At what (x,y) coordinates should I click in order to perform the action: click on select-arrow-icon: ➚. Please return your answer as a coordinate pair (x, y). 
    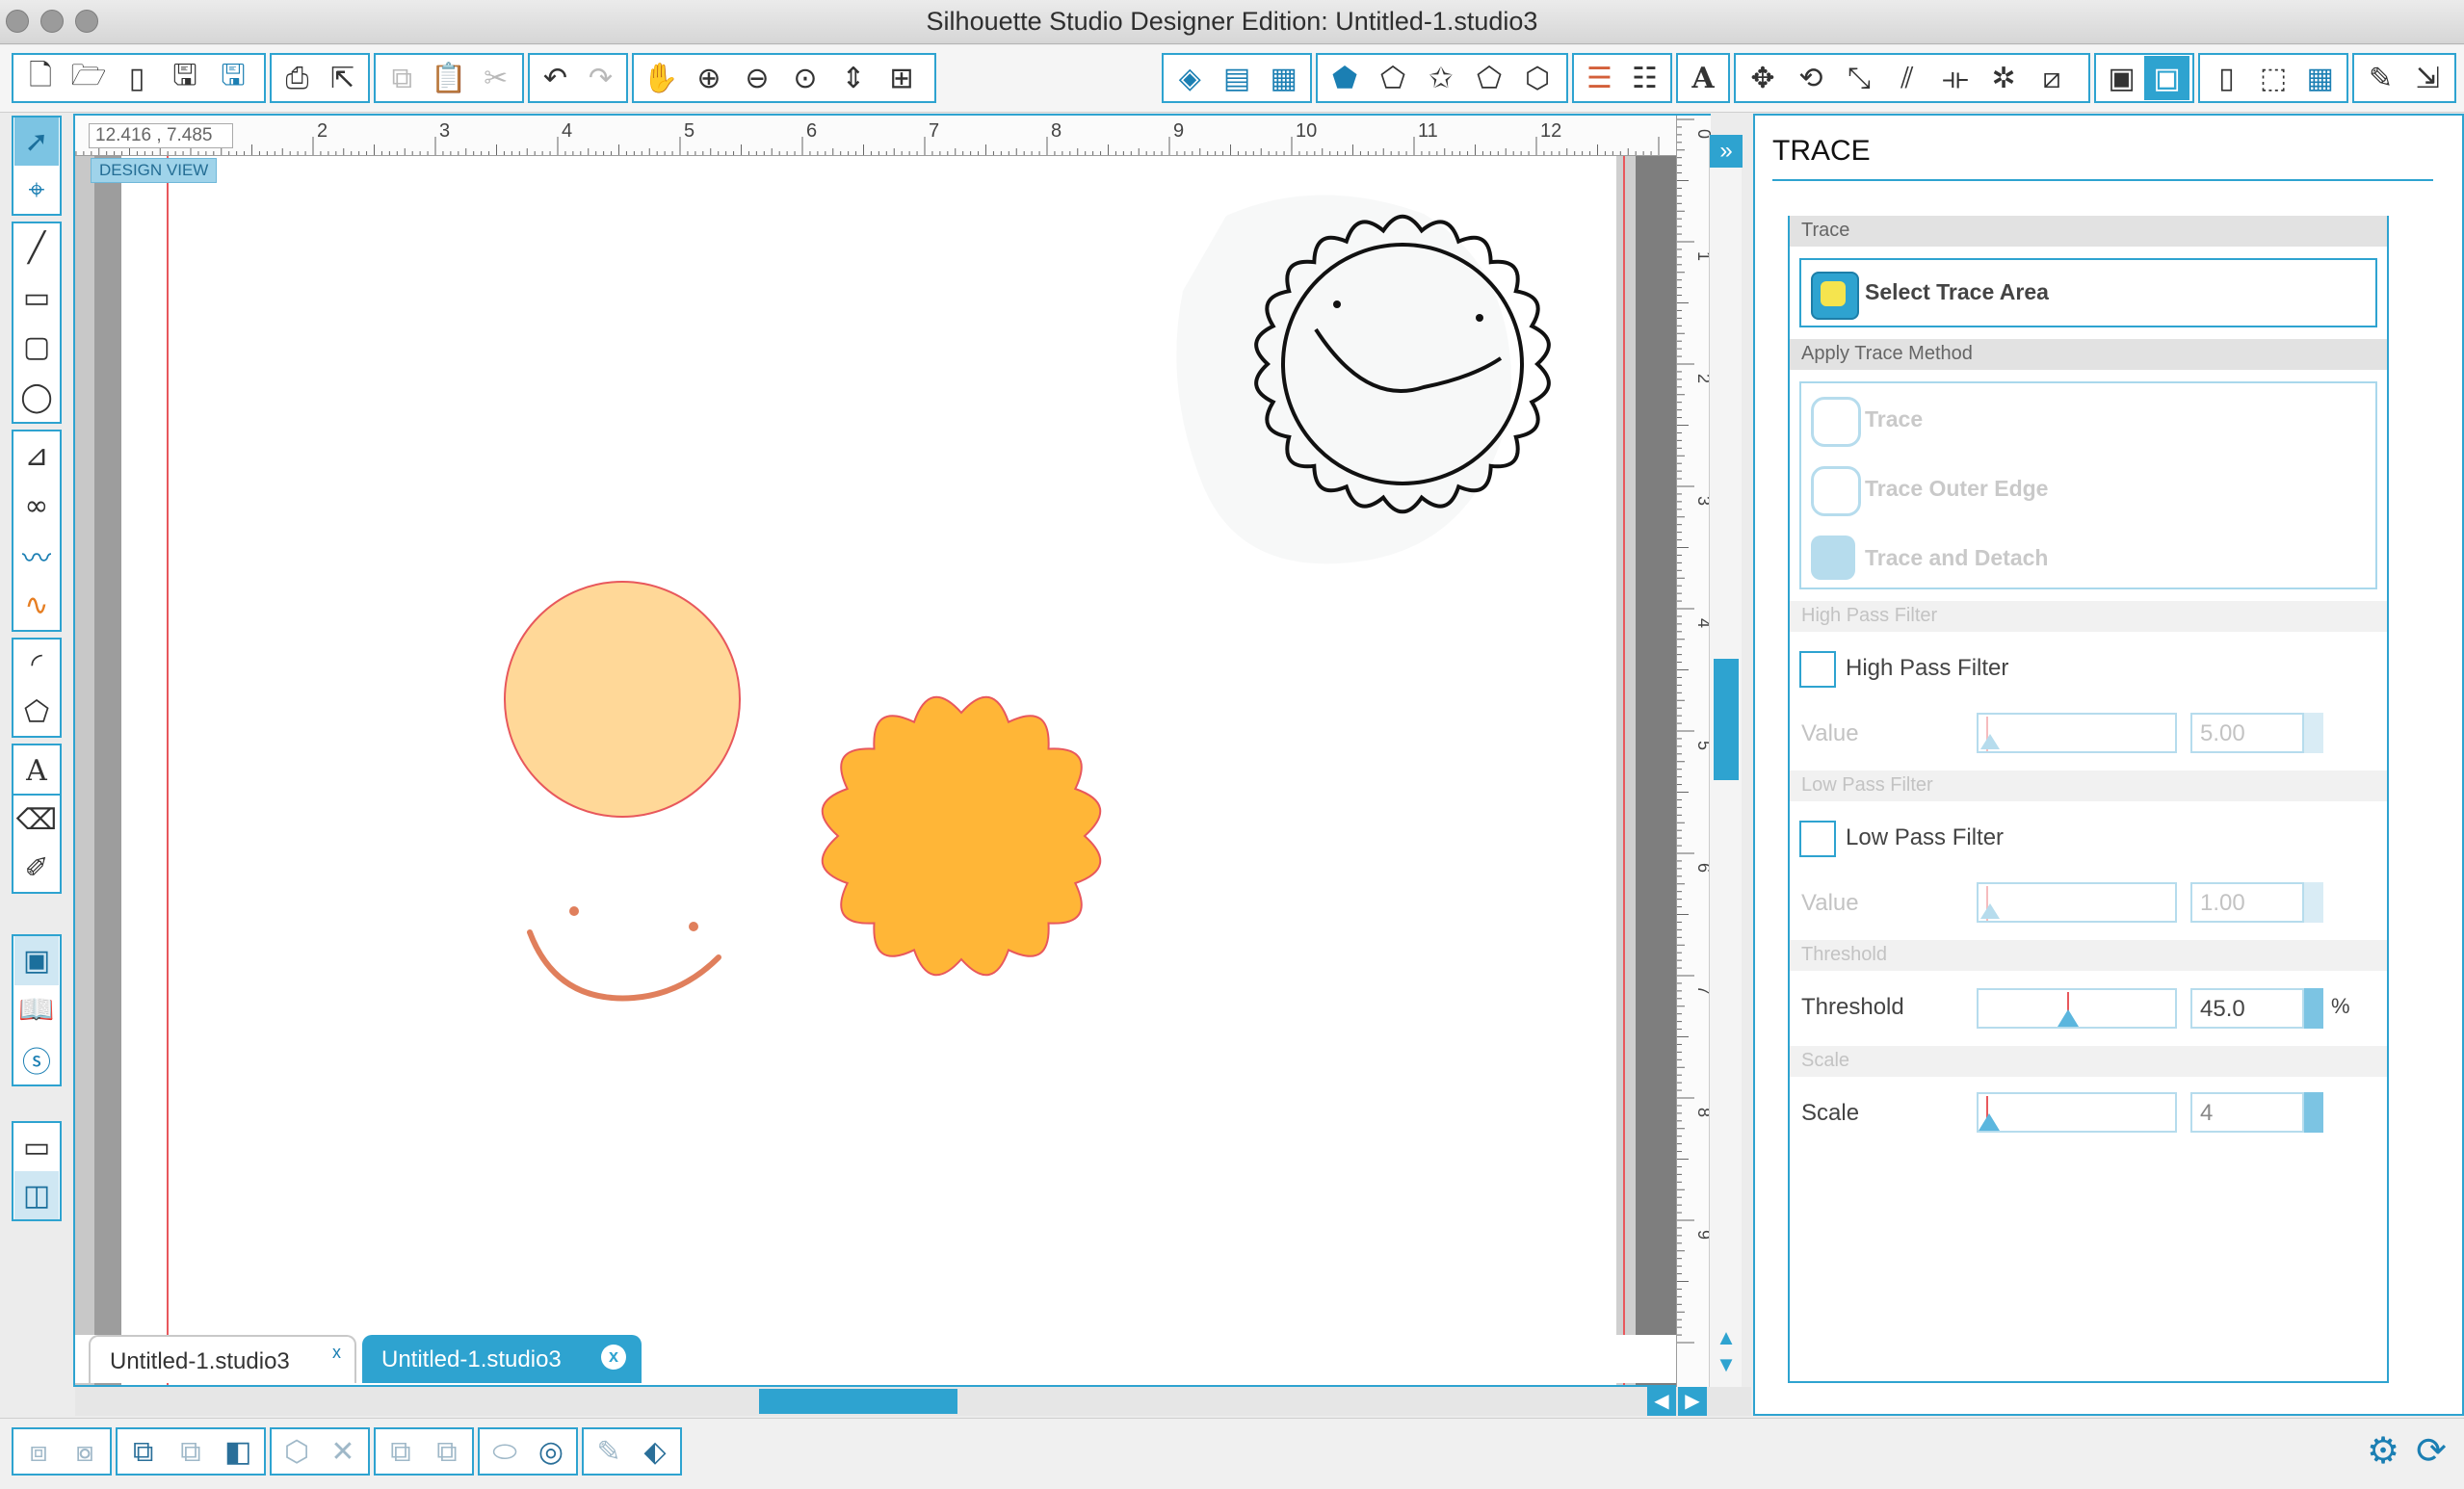
    Looking at the image, I should click on (36, 142).